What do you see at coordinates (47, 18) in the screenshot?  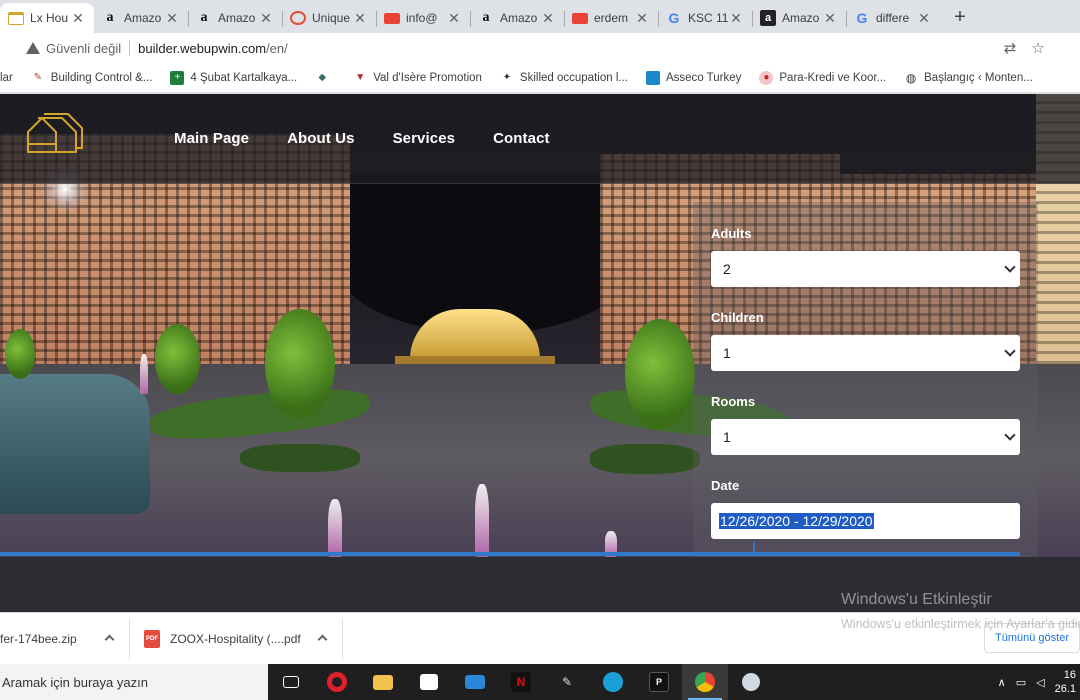 I see `tab-lx-house: Lx Hou ✕` at bounding box center [47, 18].